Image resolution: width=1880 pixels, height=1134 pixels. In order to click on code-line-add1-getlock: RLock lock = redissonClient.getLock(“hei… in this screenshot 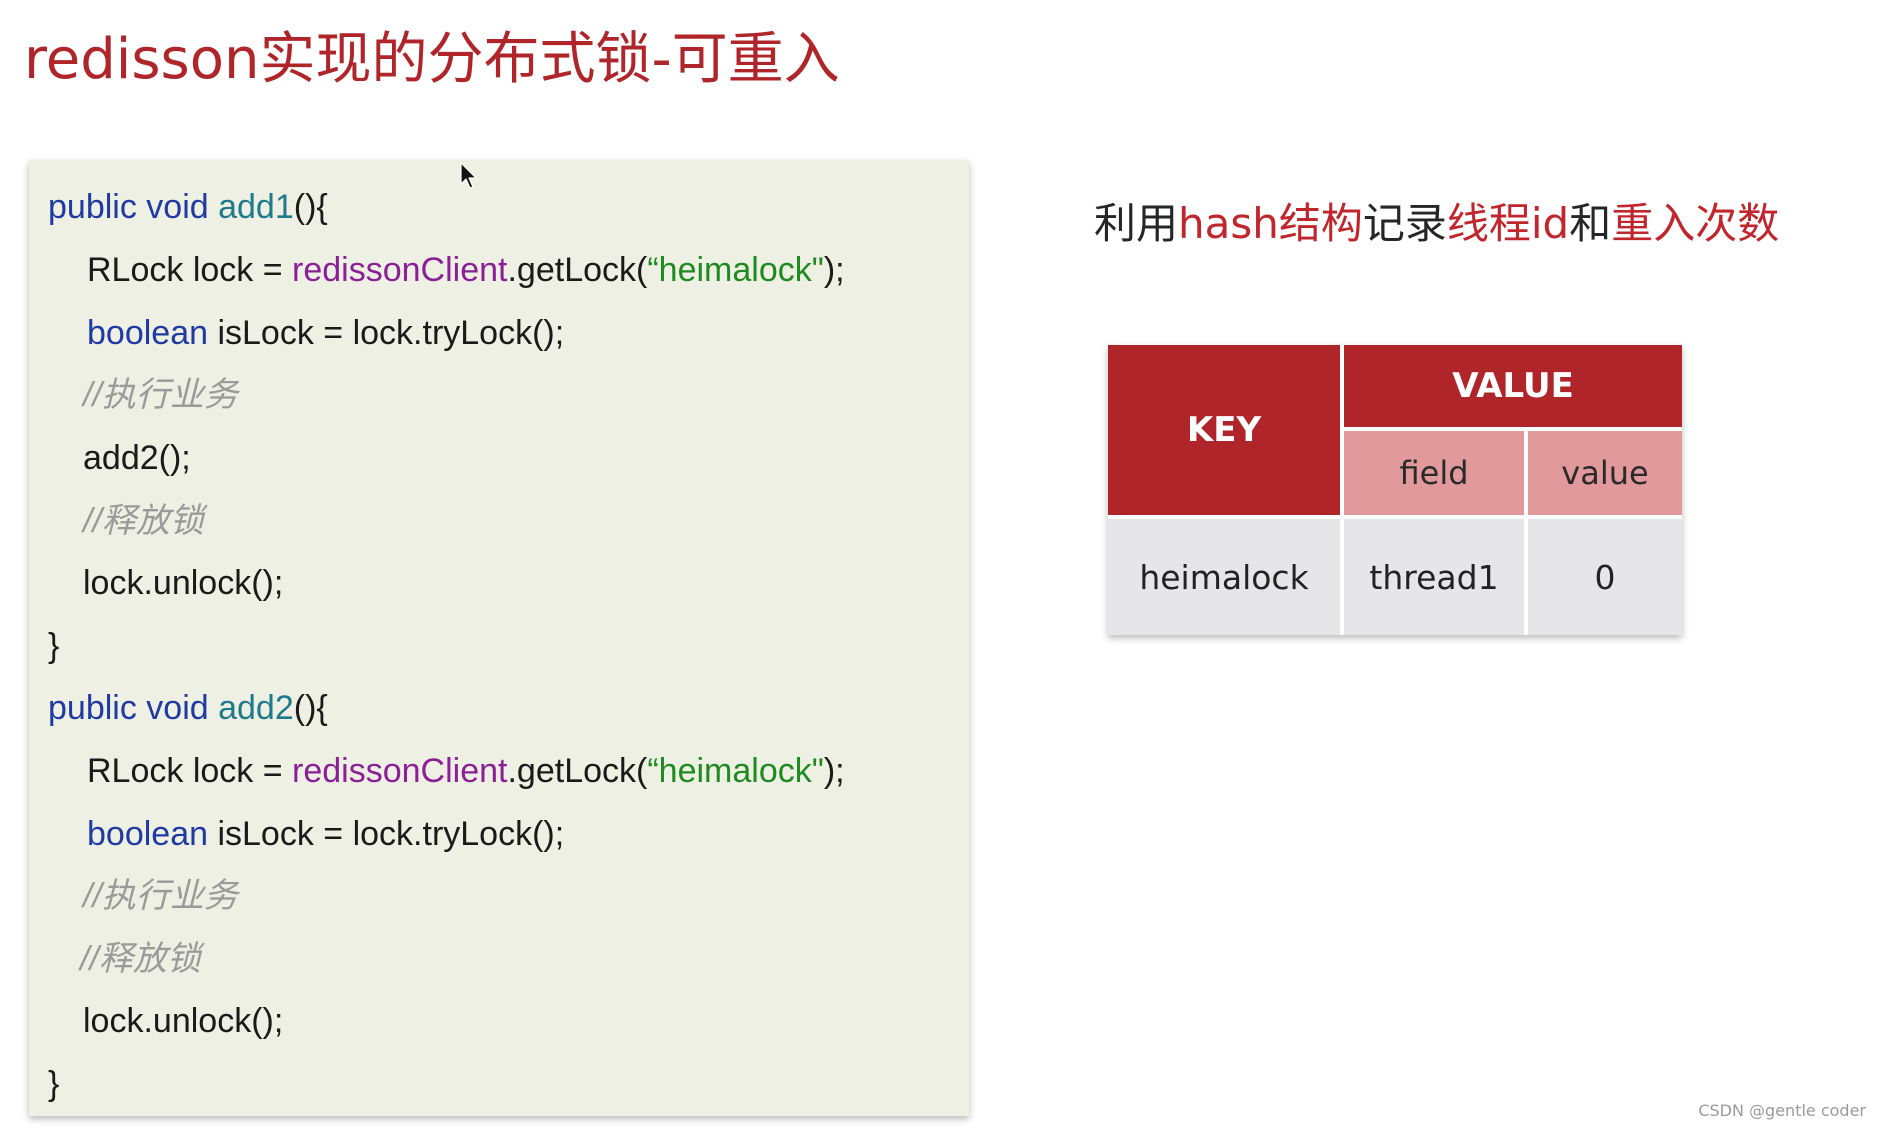, I will do `click(466, 270)`.